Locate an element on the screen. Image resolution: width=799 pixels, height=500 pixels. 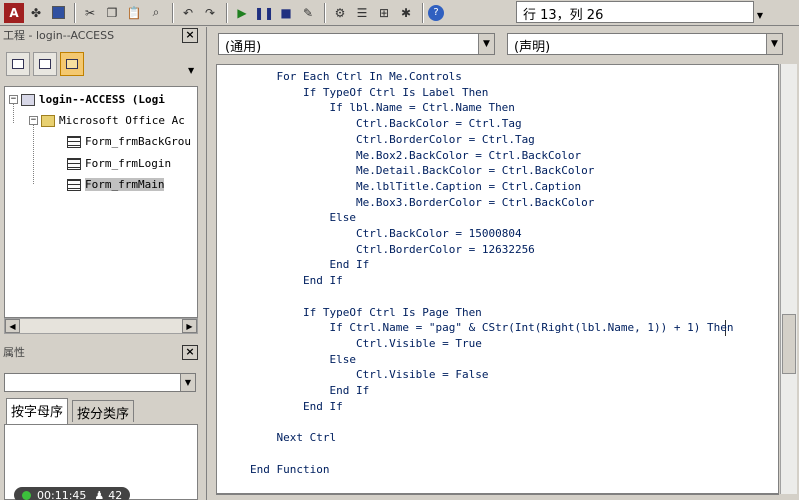
code-line: Me.Box3.BorderColor = Ctrl.BackColor is located at coordinates (475, 202).